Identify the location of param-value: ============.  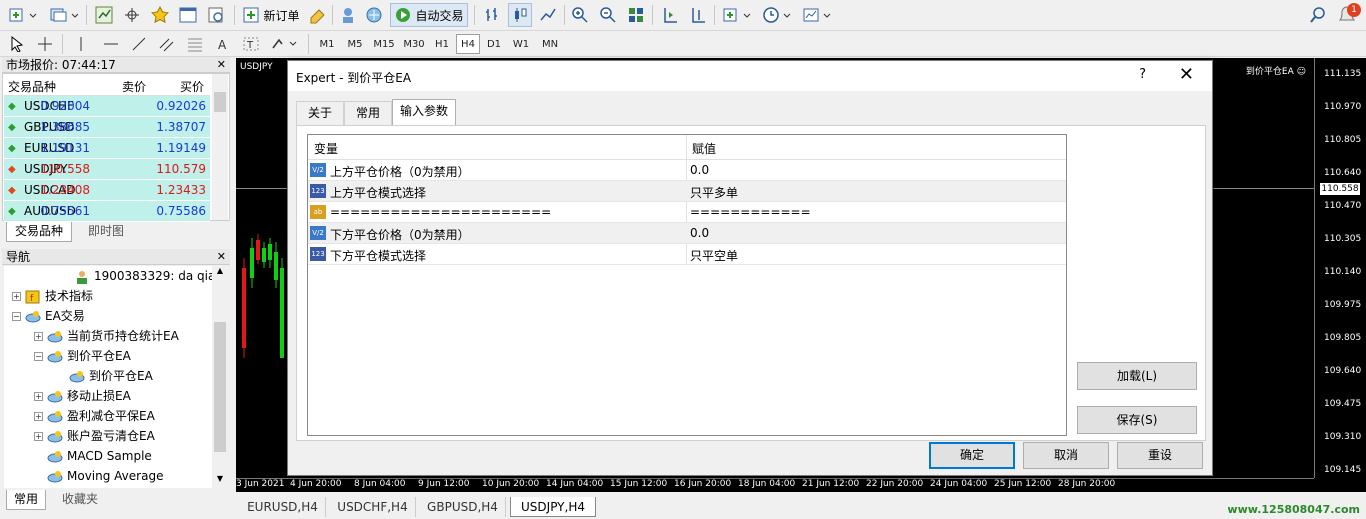
(750, 212).